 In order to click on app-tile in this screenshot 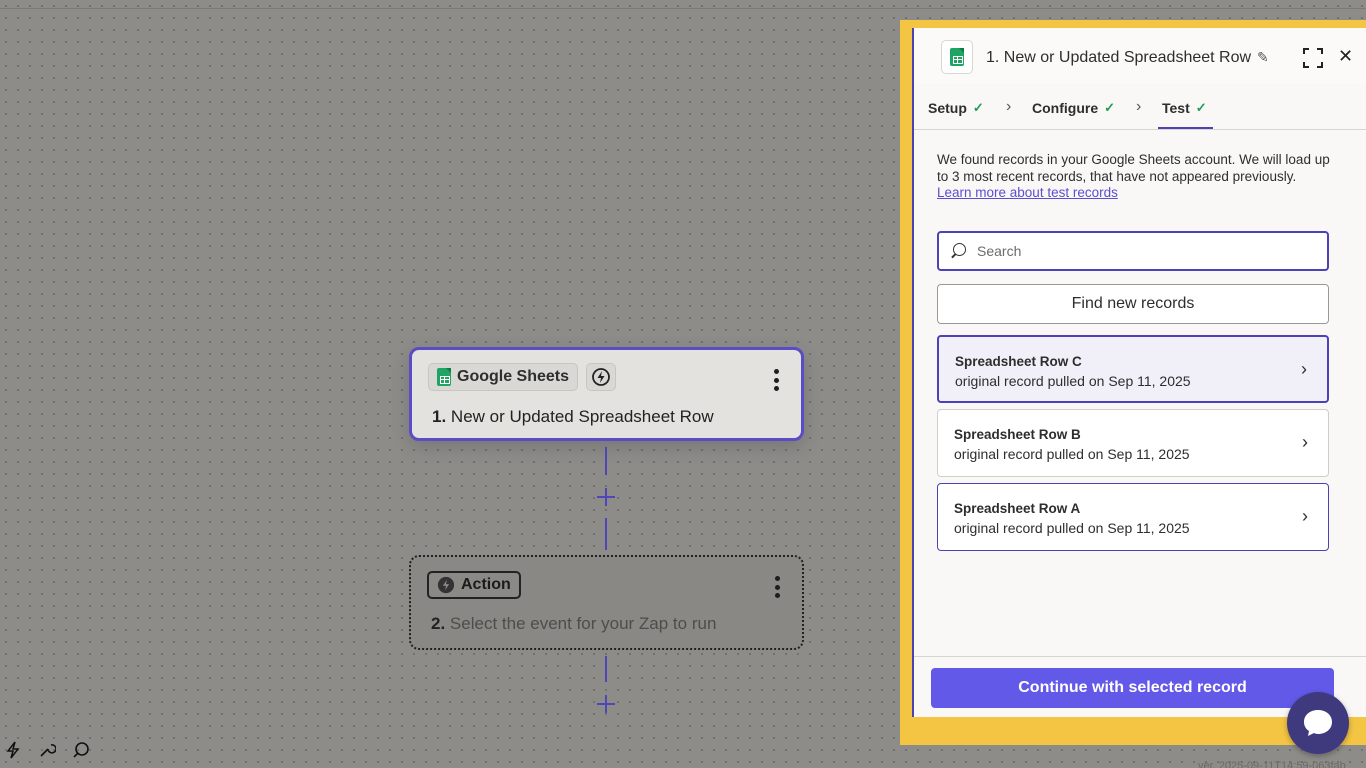, I will do `click(957, 57)`.